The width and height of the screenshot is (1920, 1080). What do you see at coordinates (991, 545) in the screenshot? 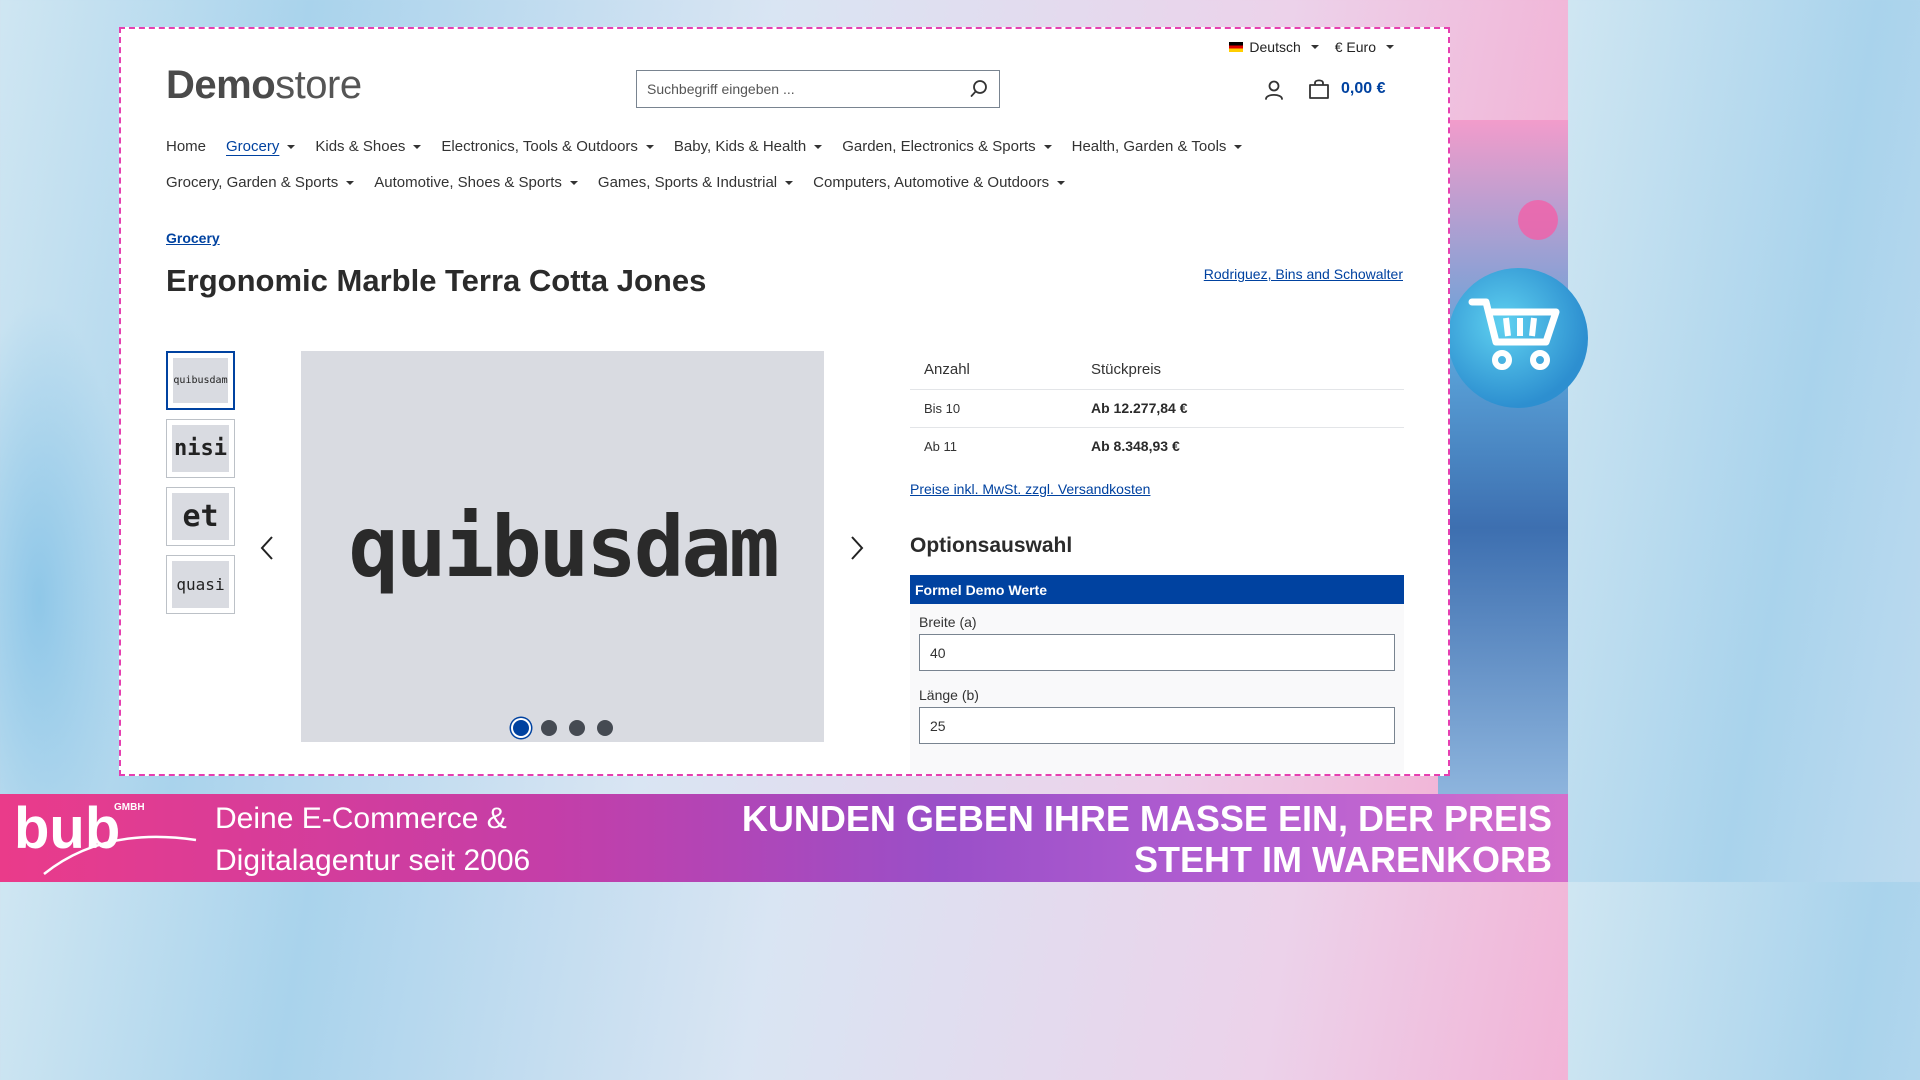
I see `options-title: Optionsauswahl` at bounding box center [991, 545].